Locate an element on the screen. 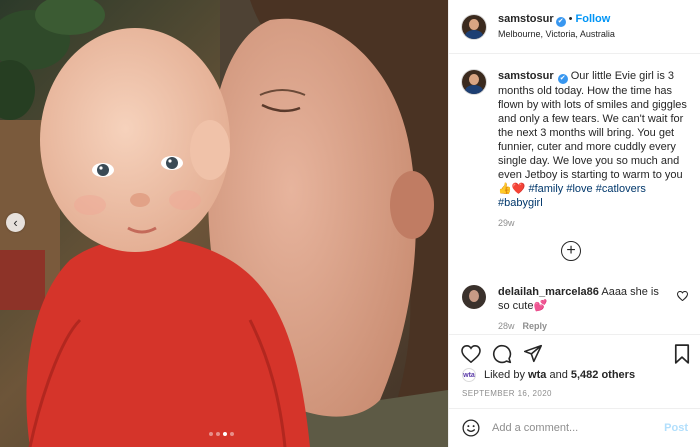  likes-conjunction: and is located at coordinates (558, 375).